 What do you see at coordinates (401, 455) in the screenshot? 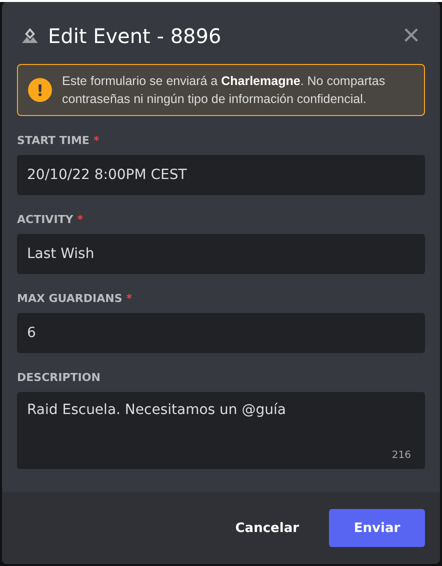
I see `character-counter: 216` at bounding box center [401, 455].